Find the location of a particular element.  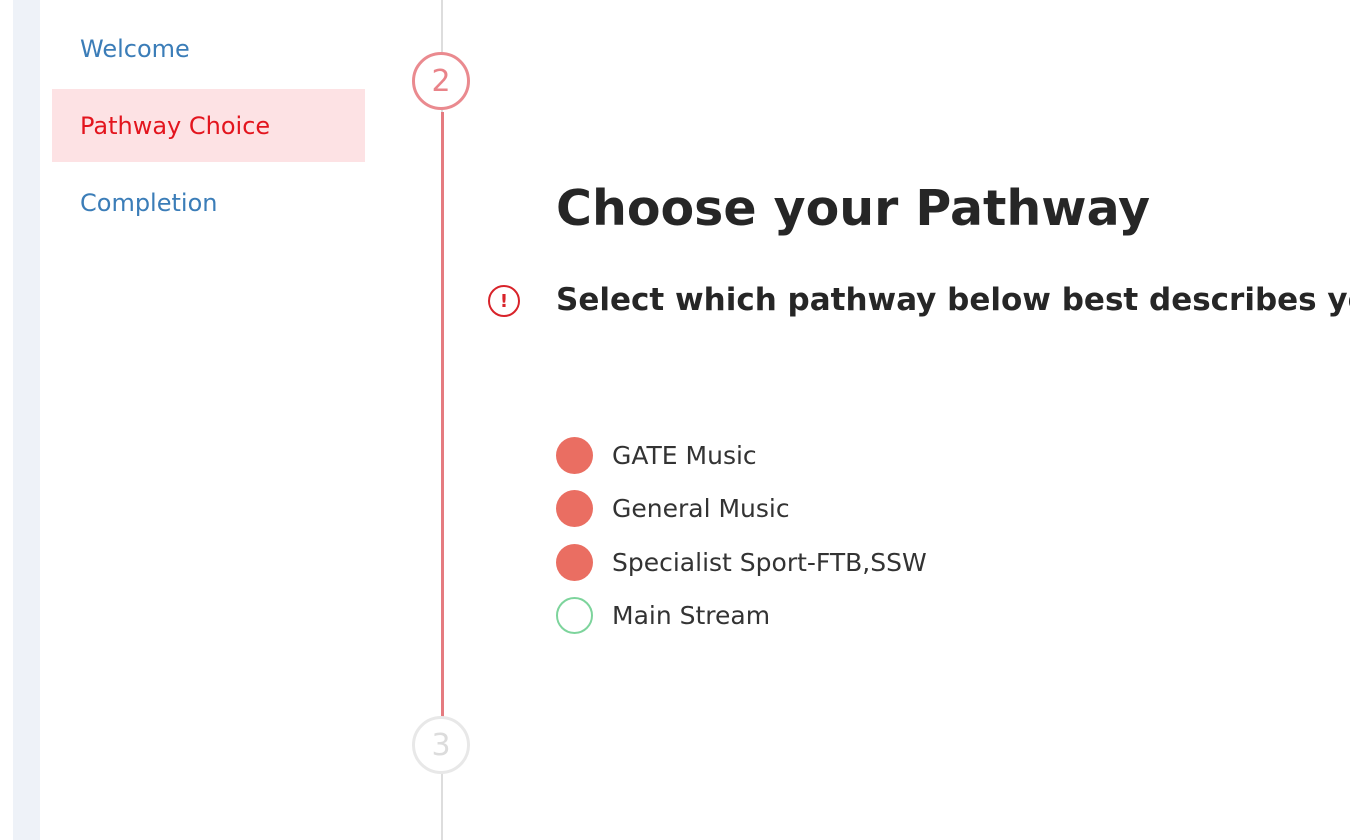

option-gate-music: GATE Music is located at coordinates (656, 455).